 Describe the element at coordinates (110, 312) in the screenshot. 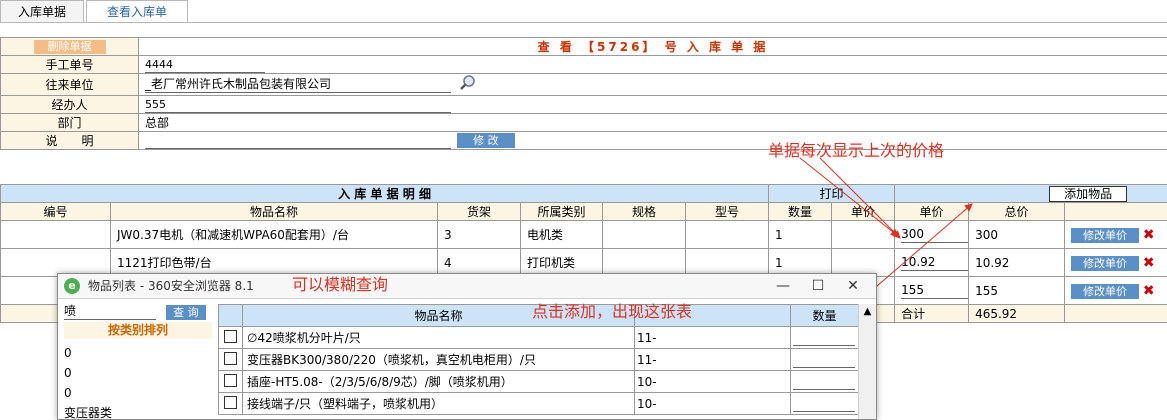

I see `search-input: 喷` at that location.